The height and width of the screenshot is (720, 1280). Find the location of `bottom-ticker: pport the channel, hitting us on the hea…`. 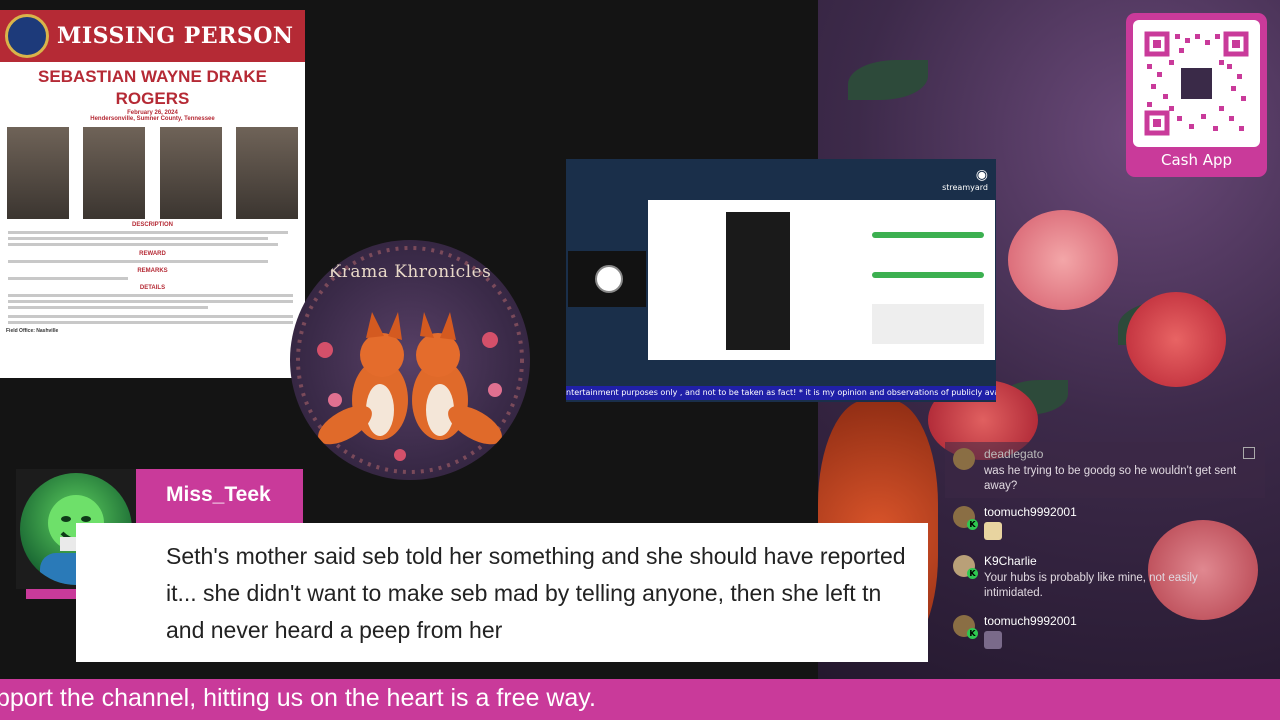

bottom-ticker: pport the channel, hitting us on the hea… is located at coordinates (640, 699).